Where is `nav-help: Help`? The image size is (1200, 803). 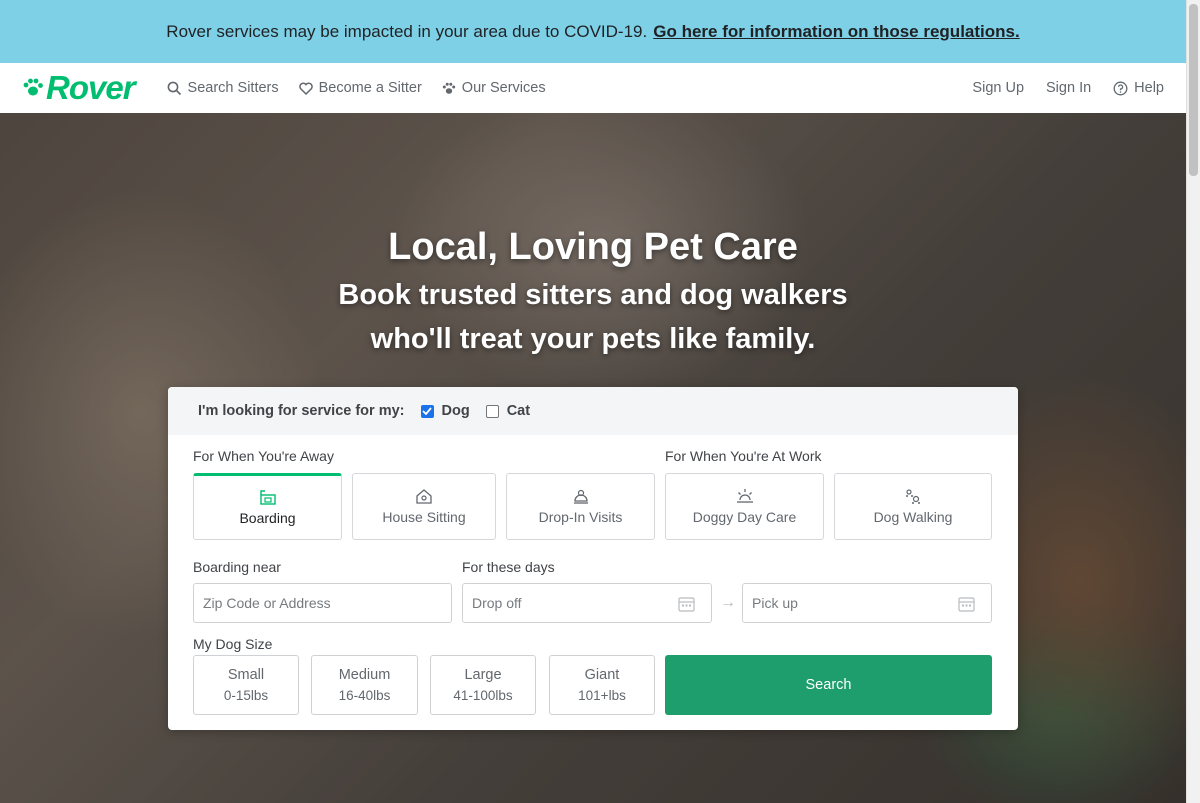
nav-help: Help is located at coordinates (1138, 88).